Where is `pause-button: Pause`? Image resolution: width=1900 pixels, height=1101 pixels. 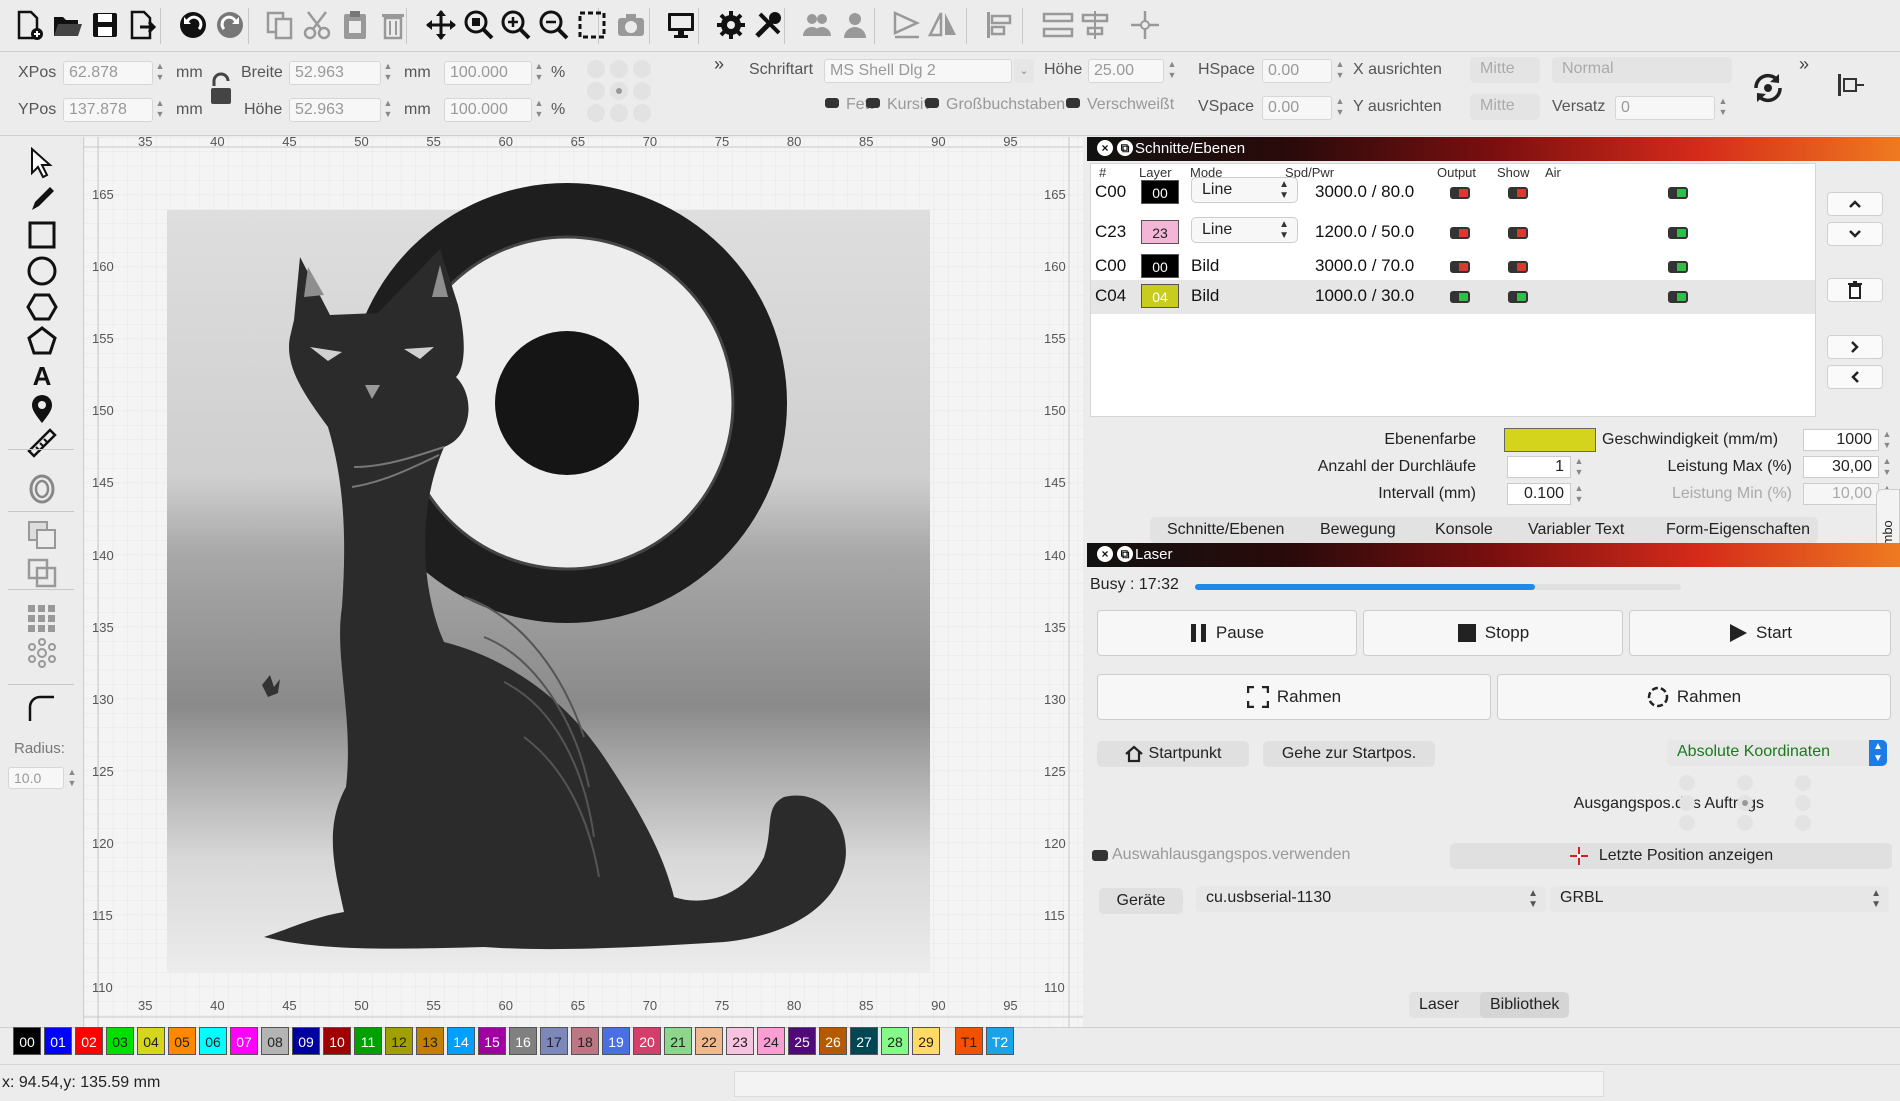 pause-button: Pause is located at coordinates (1227, 633).